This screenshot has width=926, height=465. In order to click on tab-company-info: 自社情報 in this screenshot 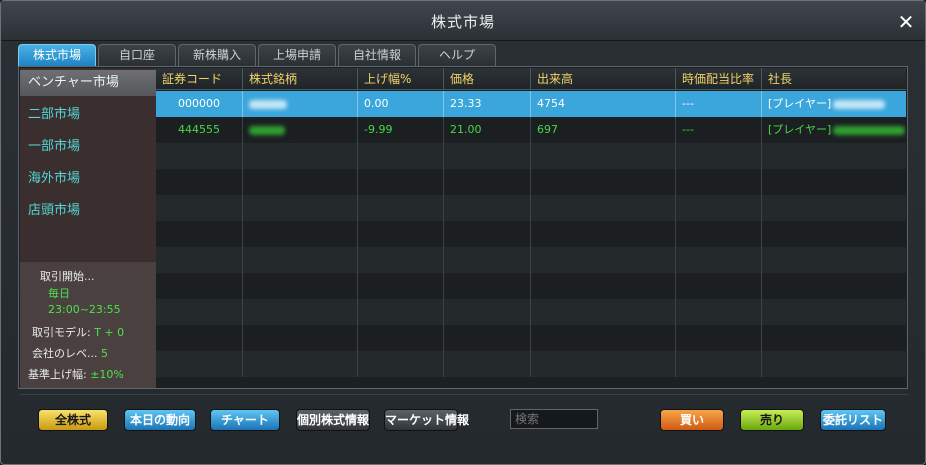, I will do `click(377, 55)`.